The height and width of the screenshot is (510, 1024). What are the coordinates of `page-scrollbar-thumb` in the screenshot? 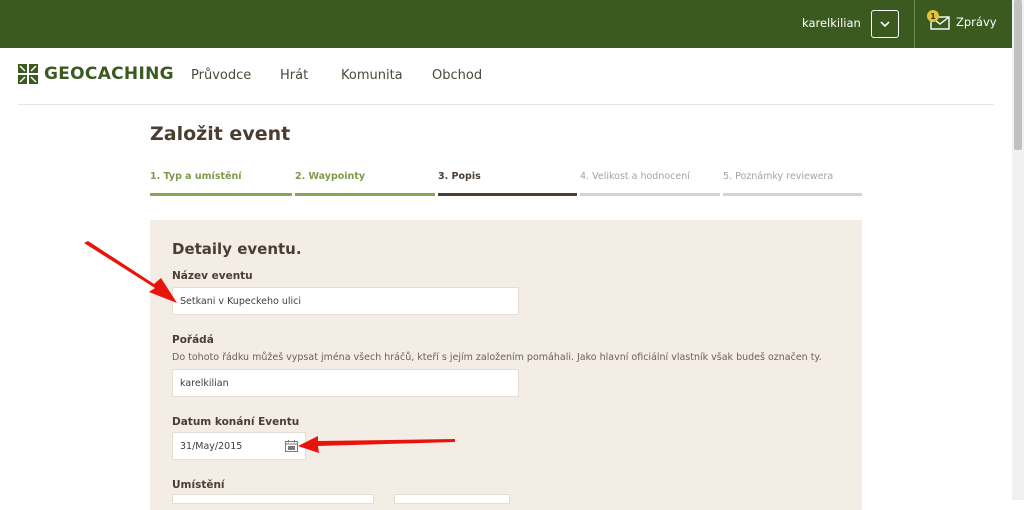 It's located at (1018, 75).